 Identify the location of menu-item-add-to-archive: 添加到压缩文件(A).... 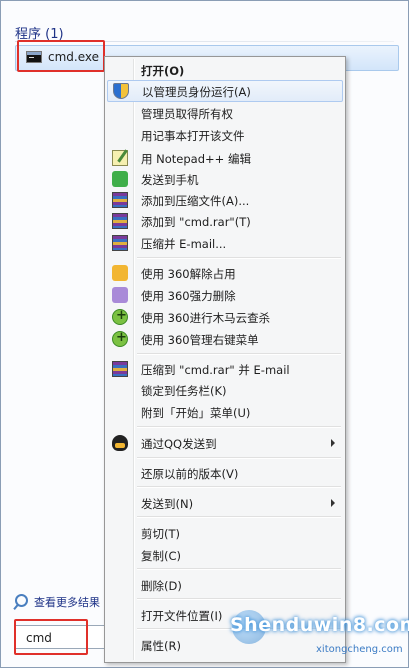
(225, 200).